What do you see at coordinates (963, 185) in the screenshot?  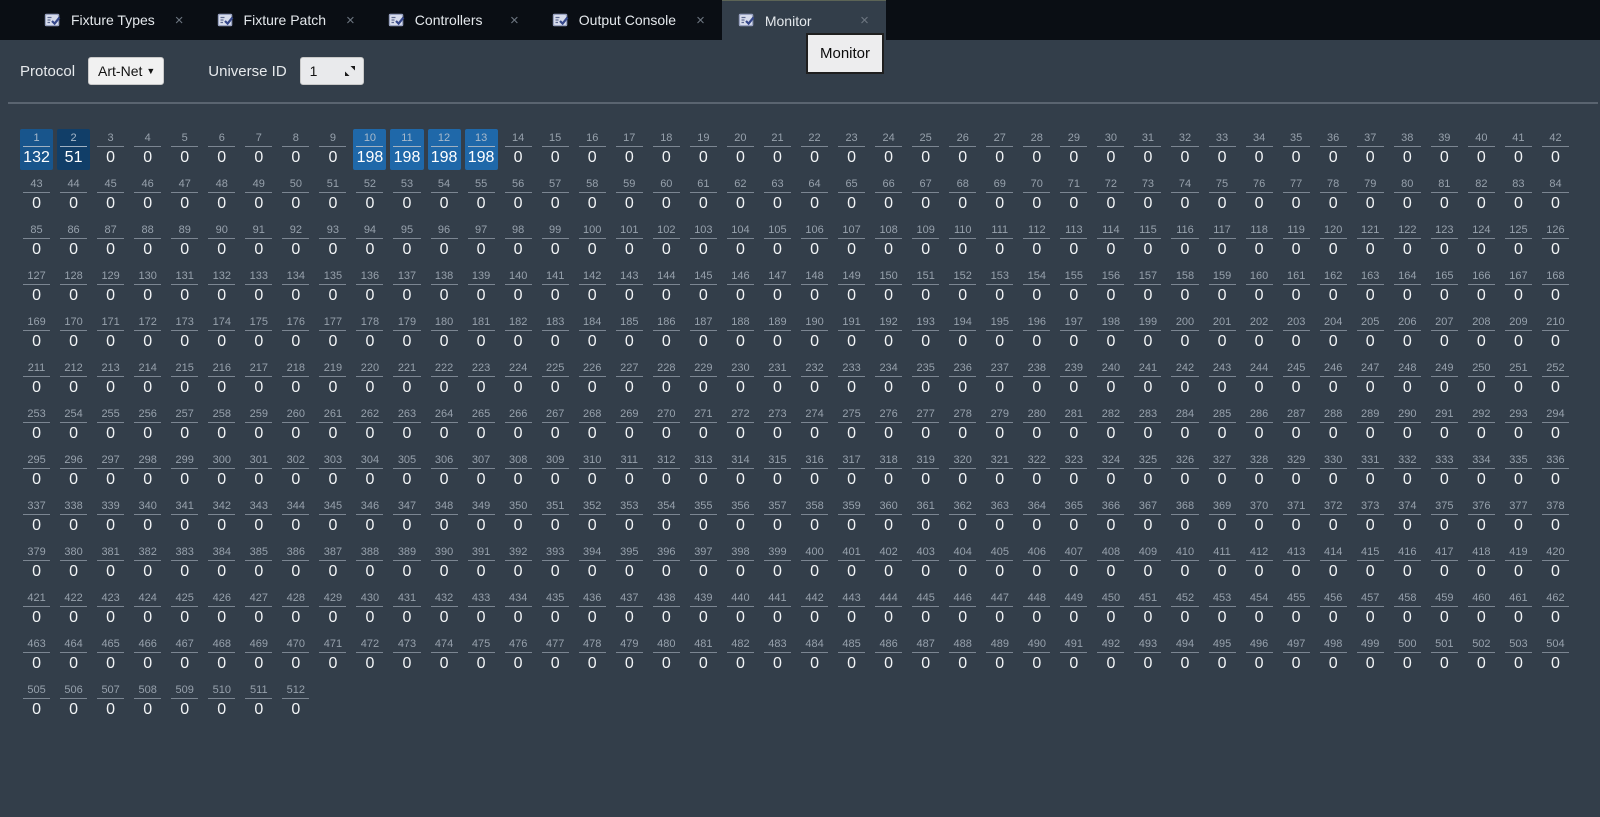 I see `channel-number: 68` at bounding box center [963, 185].